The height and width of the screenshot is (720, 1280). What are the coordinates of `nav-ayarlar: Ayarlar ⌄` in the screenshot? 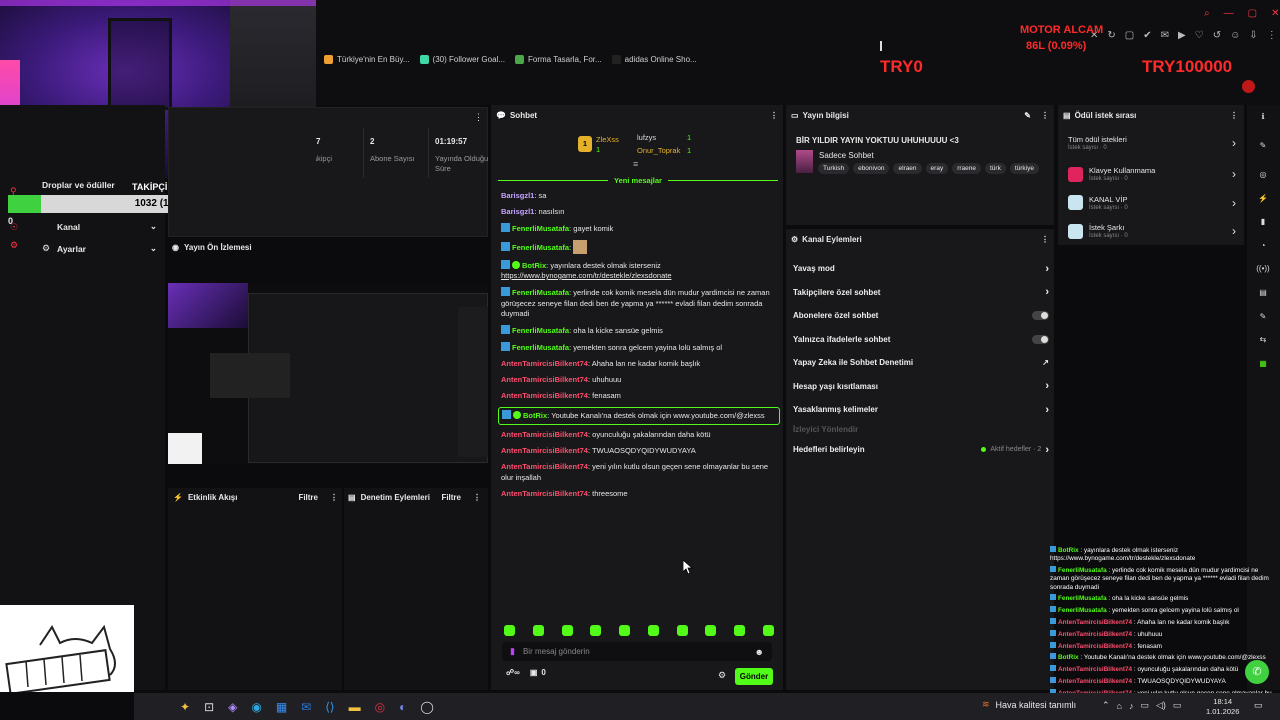 It's located at (99, 248).